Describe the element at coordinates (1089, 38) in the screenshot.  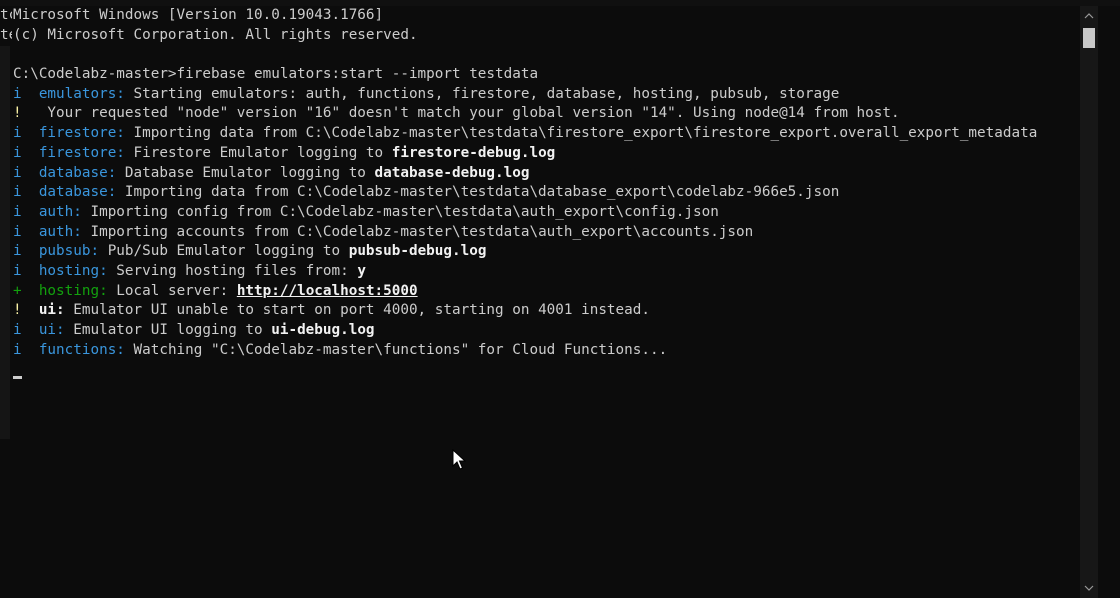
I see `scrollbar-thumb` at that location.